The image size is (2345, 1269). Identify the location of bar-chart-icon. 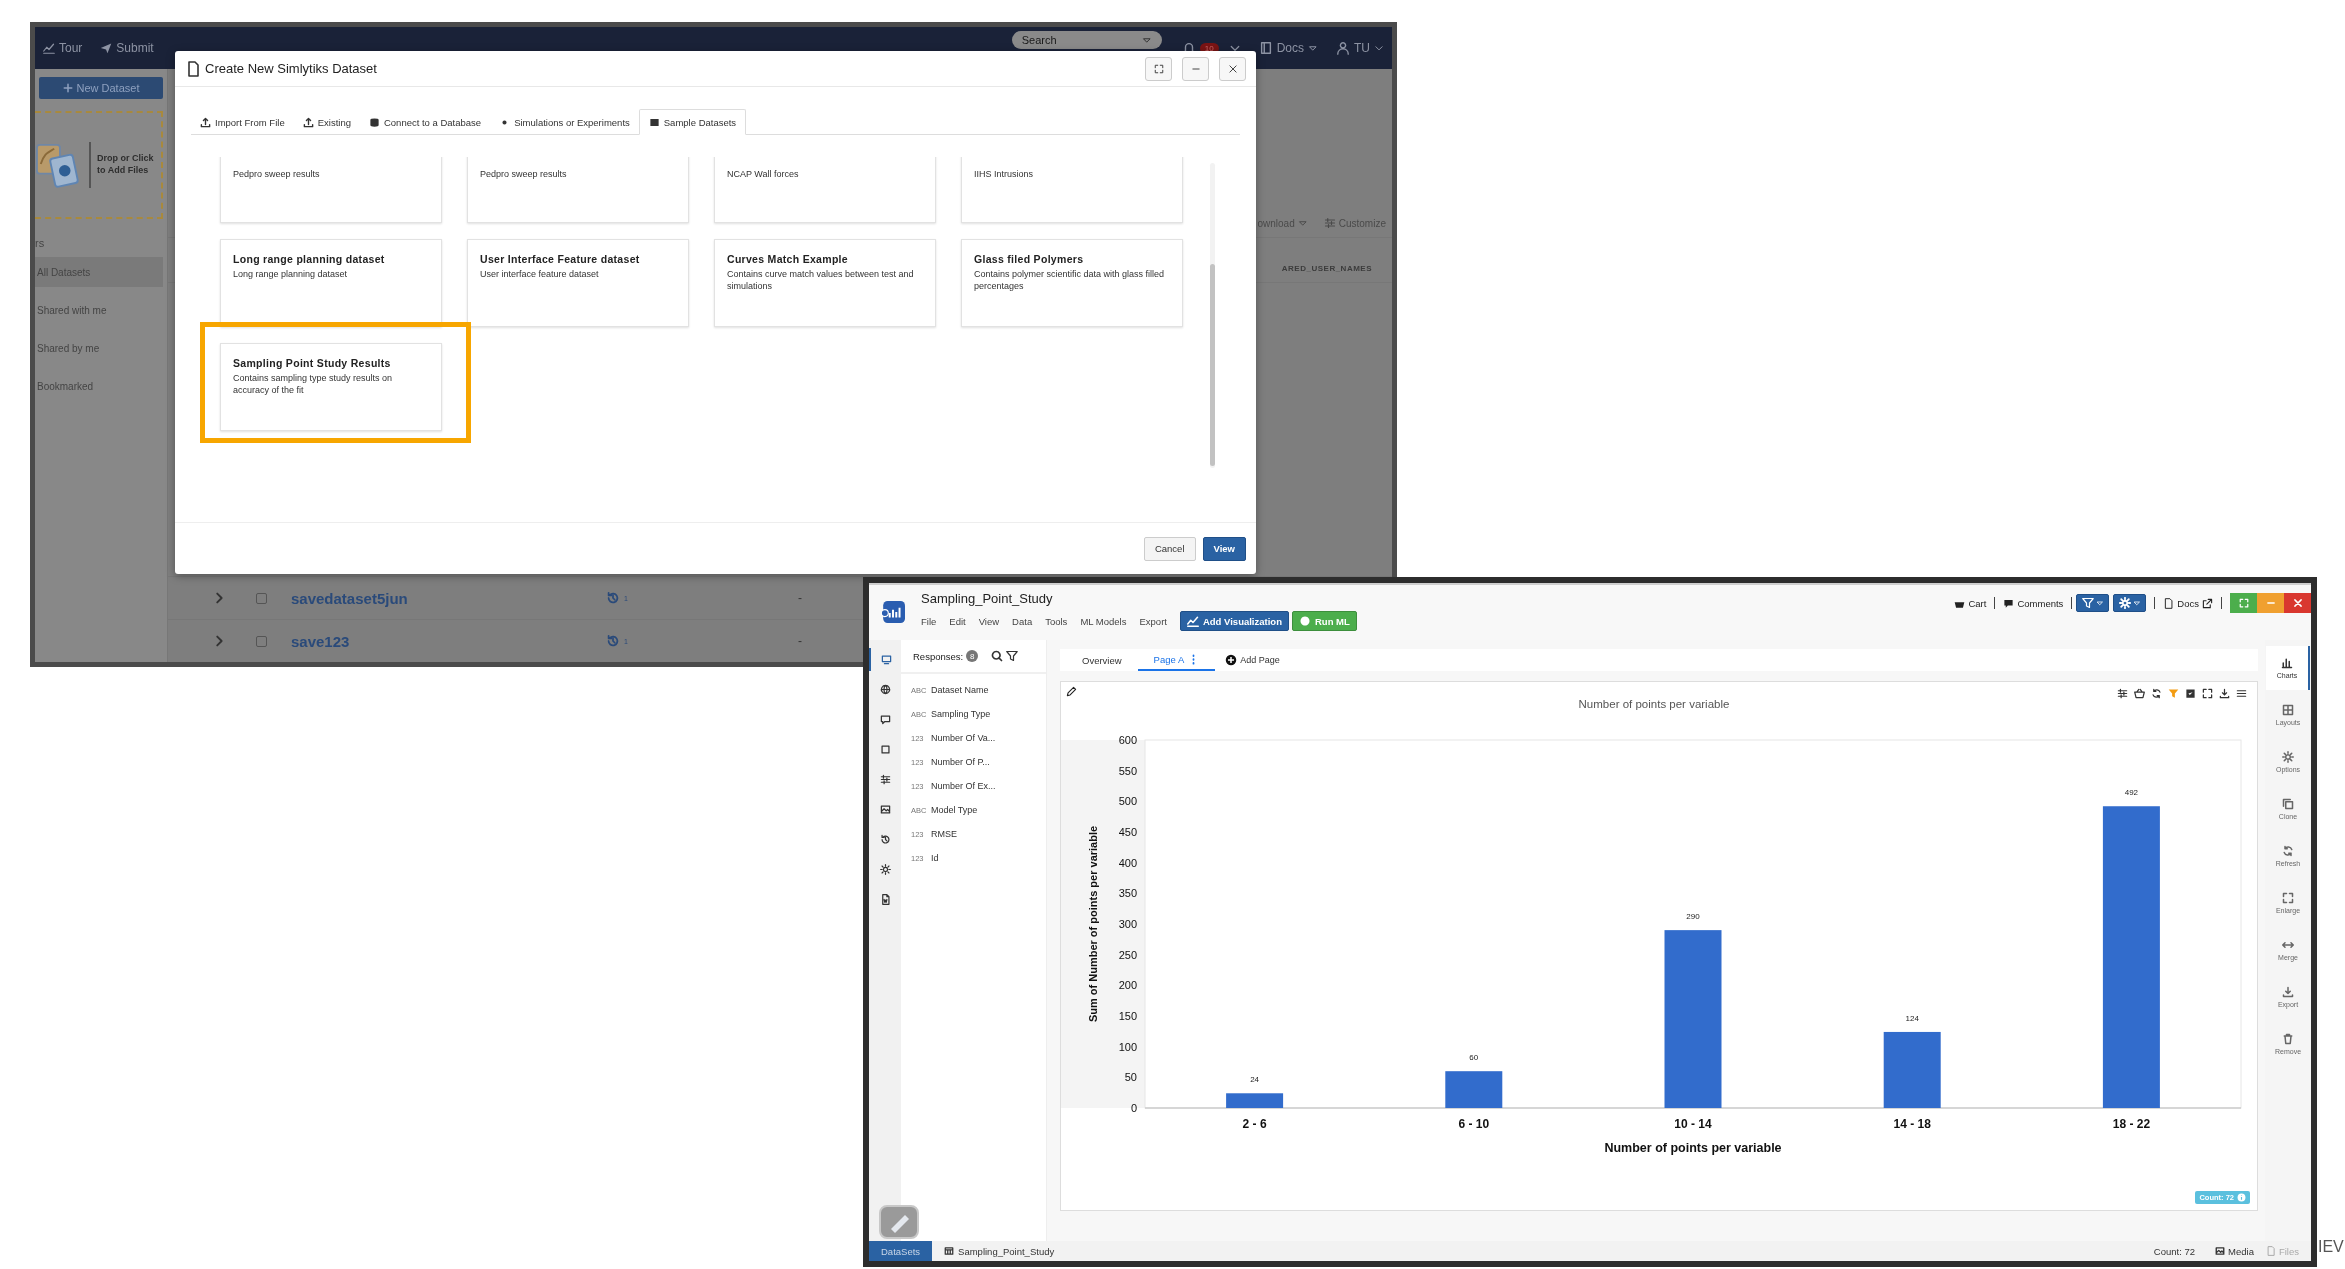
(2287, 663).